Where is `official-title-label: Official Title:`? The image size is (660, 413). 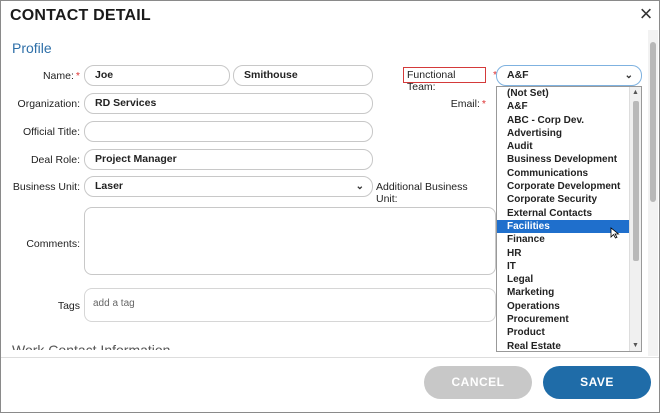
official-title-label: Official Title: is located at coordinates (51, 132).